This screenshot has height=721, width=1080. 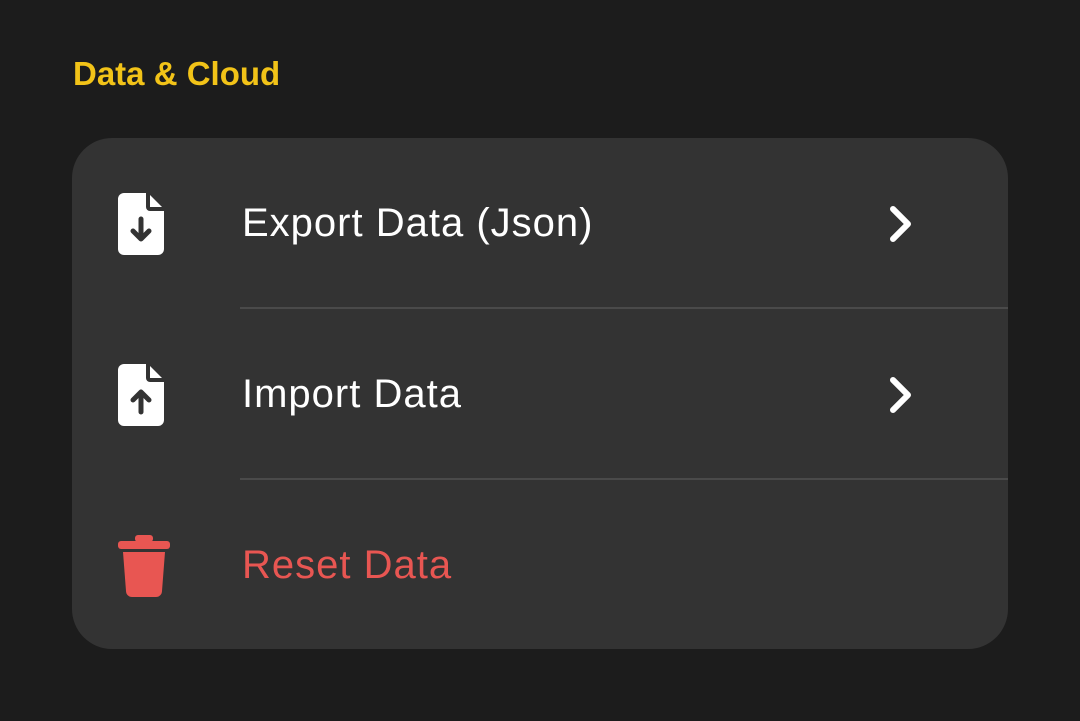 I want to click on import-data-label: Import Data, so click(x=352, y=394).